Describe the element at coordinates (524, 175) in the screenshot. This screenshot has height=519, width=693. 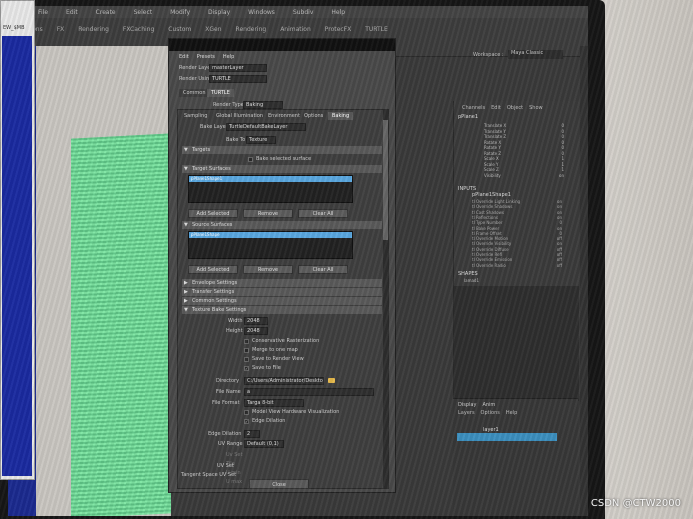
I see `channel-row: Visibility on` at that location.